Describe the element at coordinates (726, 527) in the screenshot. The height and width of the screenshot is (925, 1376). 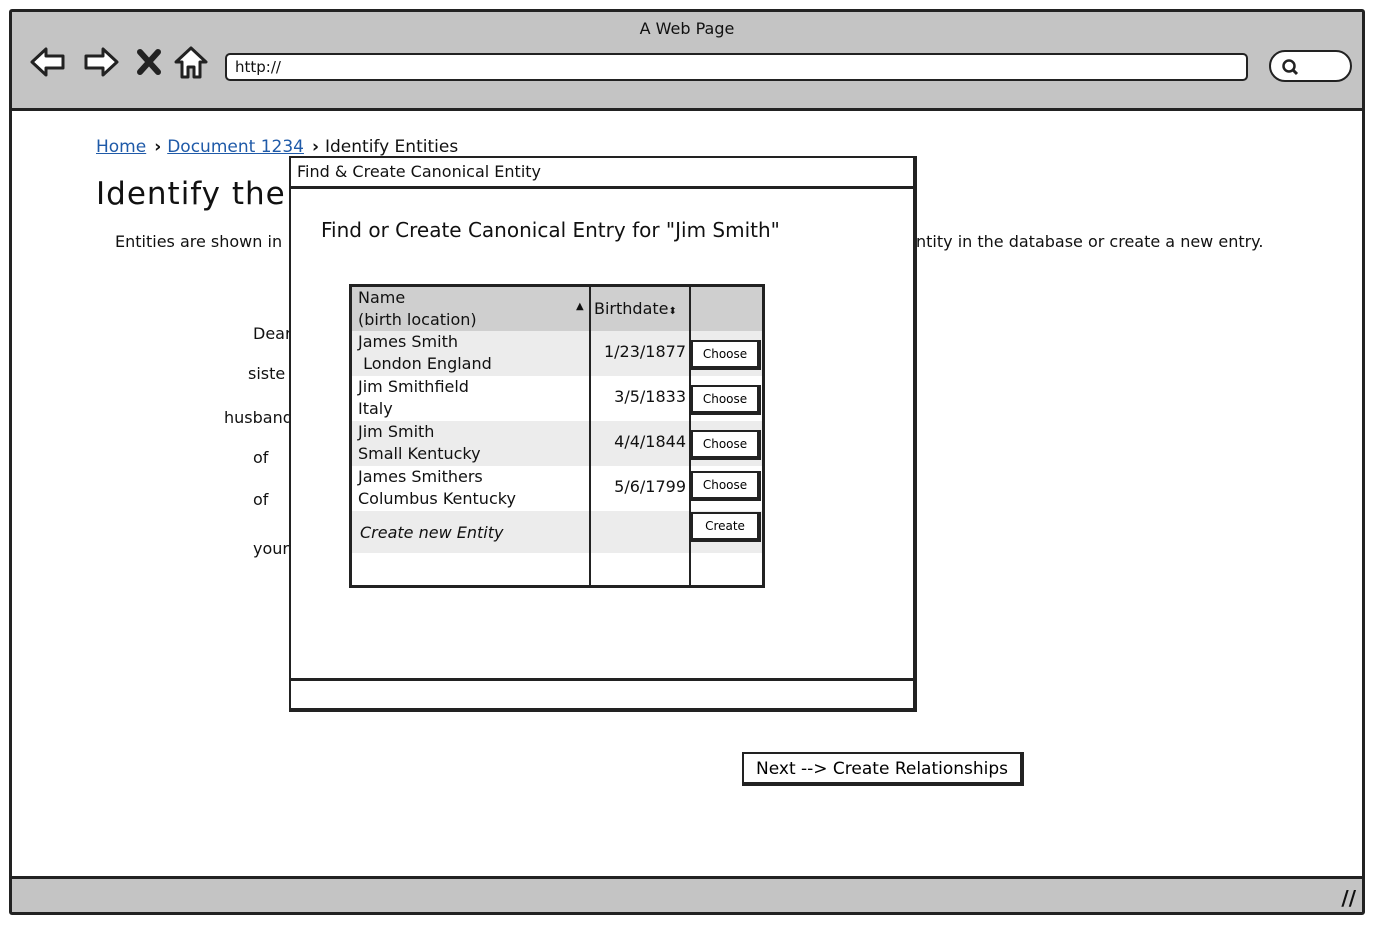
I see `create-button: Create` at that location.